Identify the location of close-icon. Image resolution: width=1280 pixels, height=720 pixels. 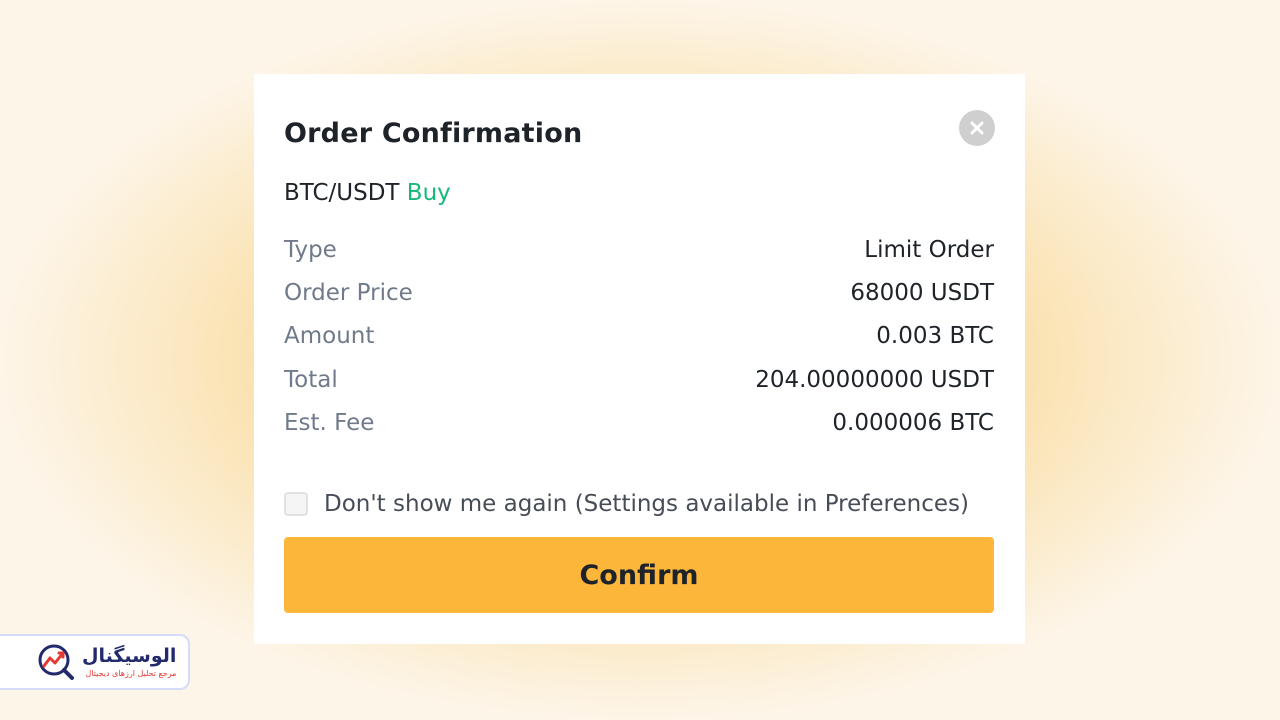
(977, 128).